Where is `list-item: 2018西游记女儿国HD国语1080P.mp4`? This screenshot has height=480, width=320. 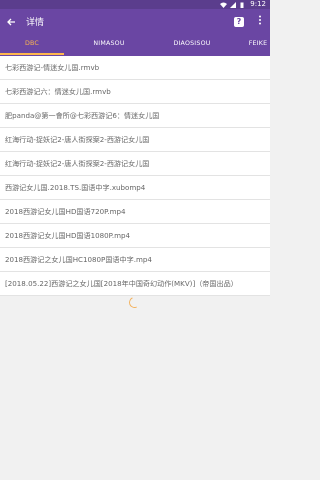 list-item: 2018西游记女儿国HD国语1080P.mp4 is located at coordinates (135, 236).